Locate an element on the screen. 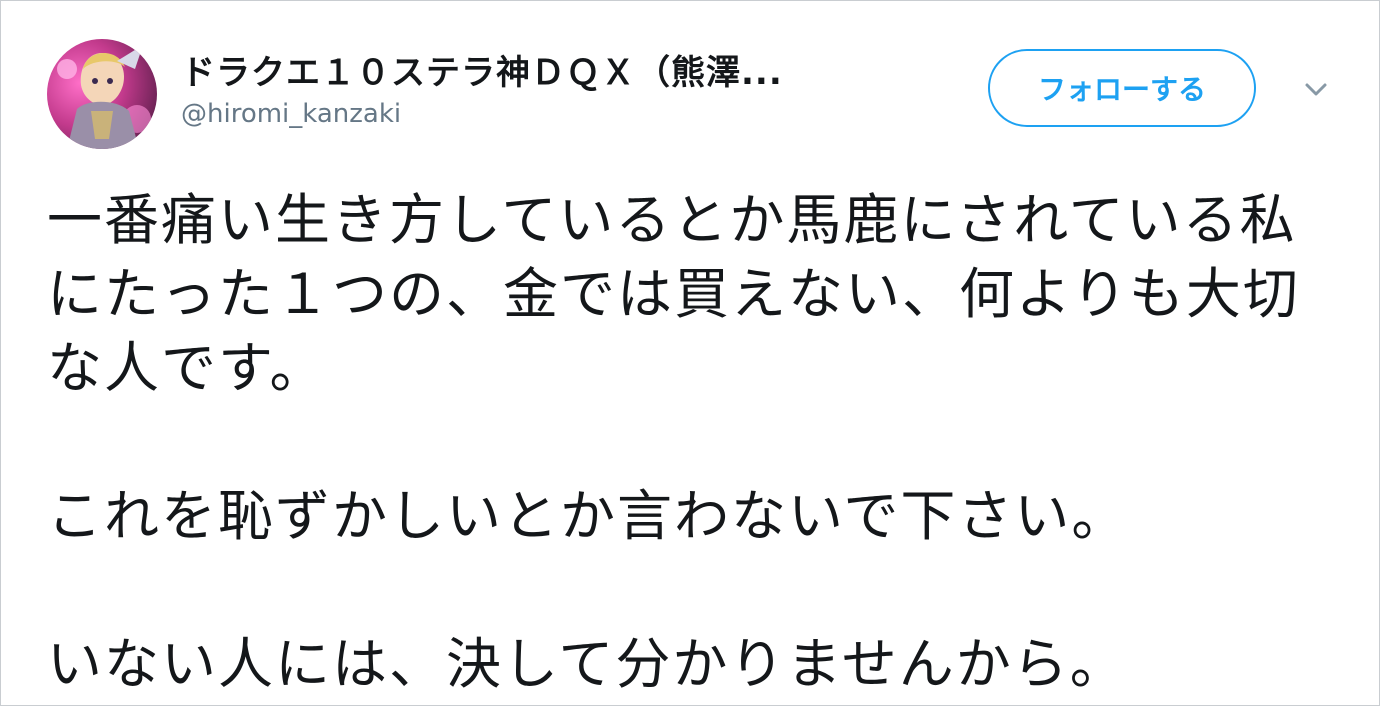 The image size is (1380, 706). avatar is located at coordinates (102, 94).